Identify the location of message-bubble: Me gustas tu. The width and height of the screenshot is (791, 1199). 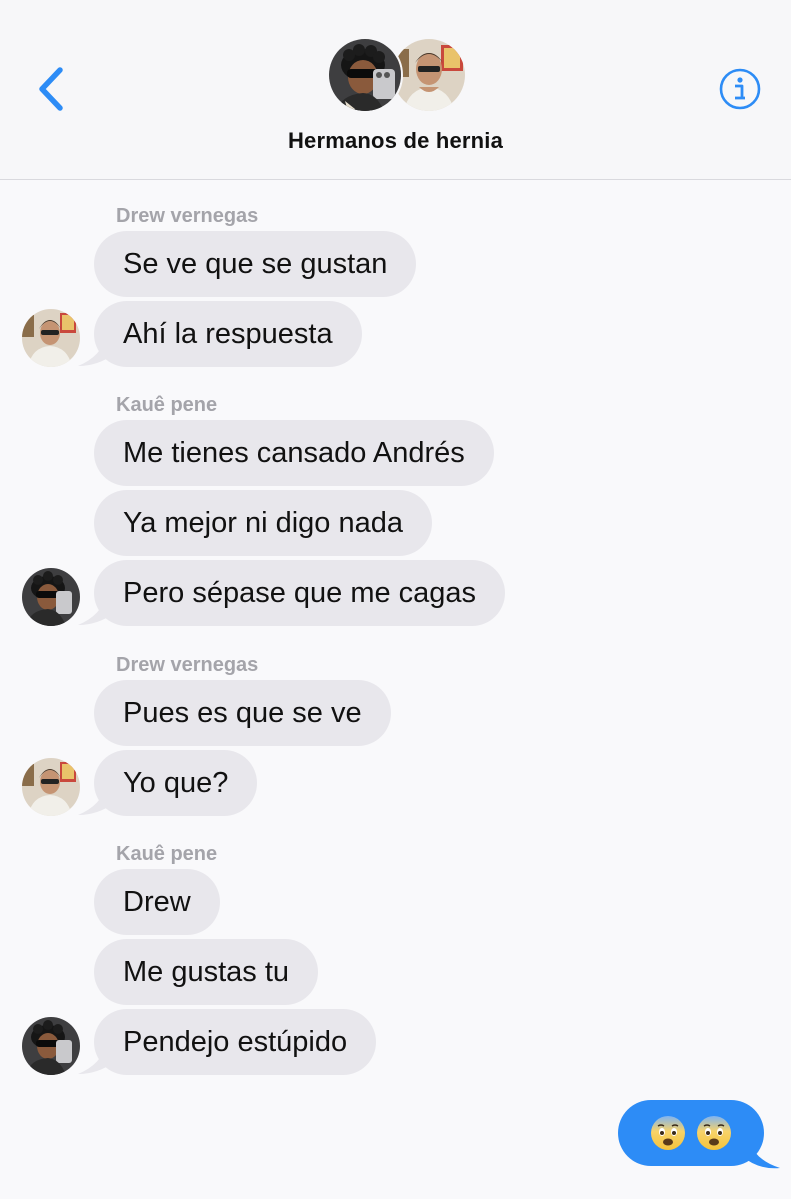
(206, 972).